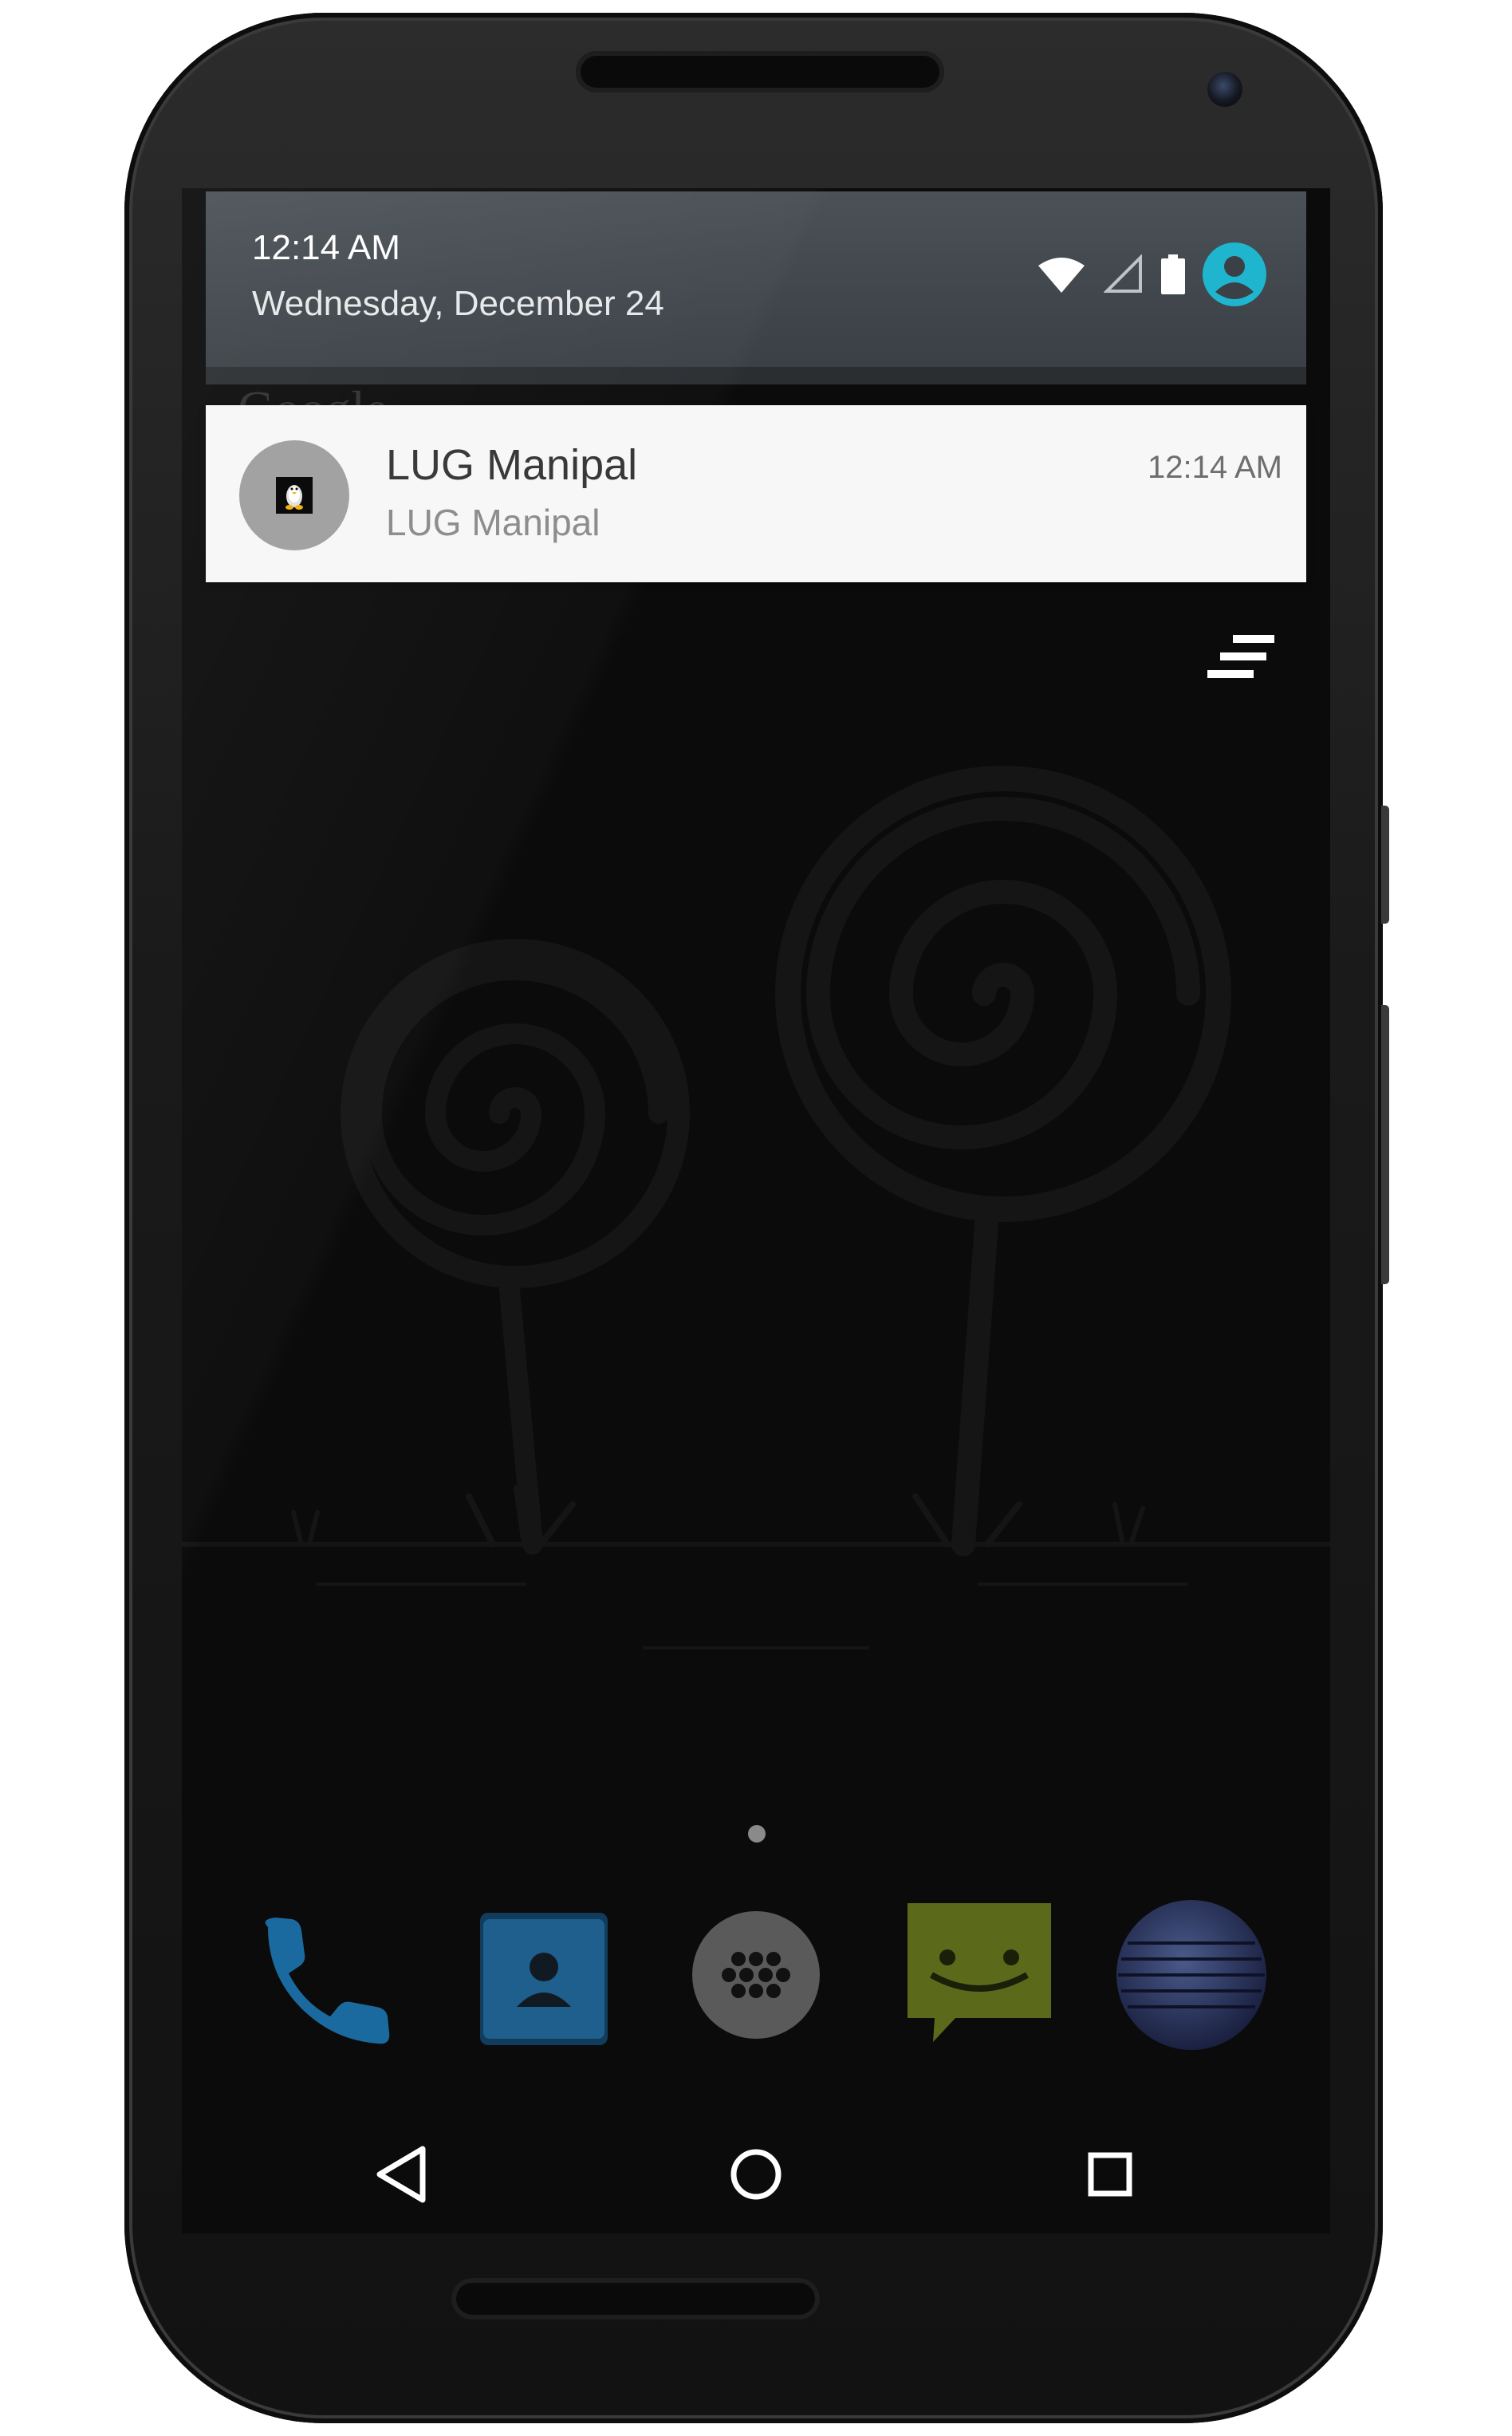 Image resolution: width=1512 pixels, height=2436 pixels. Describe the element at coordinates (493, 522) in the screenshot. I see `notification-text: LUG Manipal` at that location.